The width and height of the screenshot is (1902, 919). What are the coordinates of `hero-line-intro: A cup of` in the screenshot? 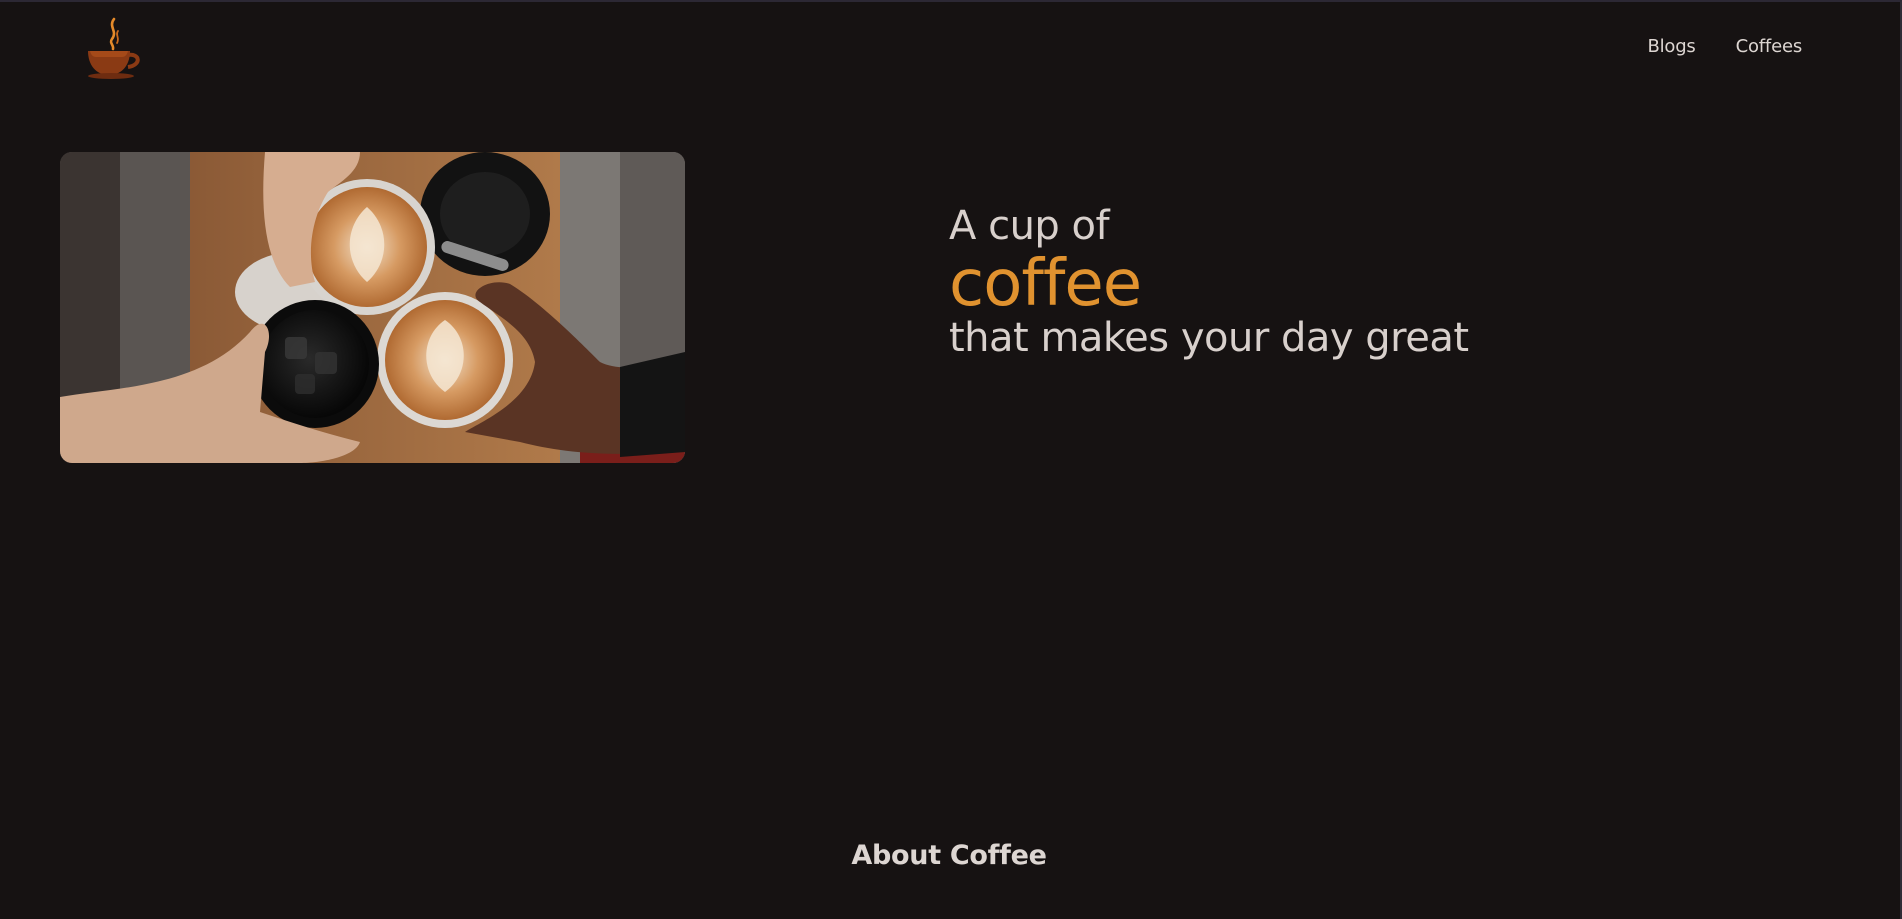 It's located at (1029, 226).